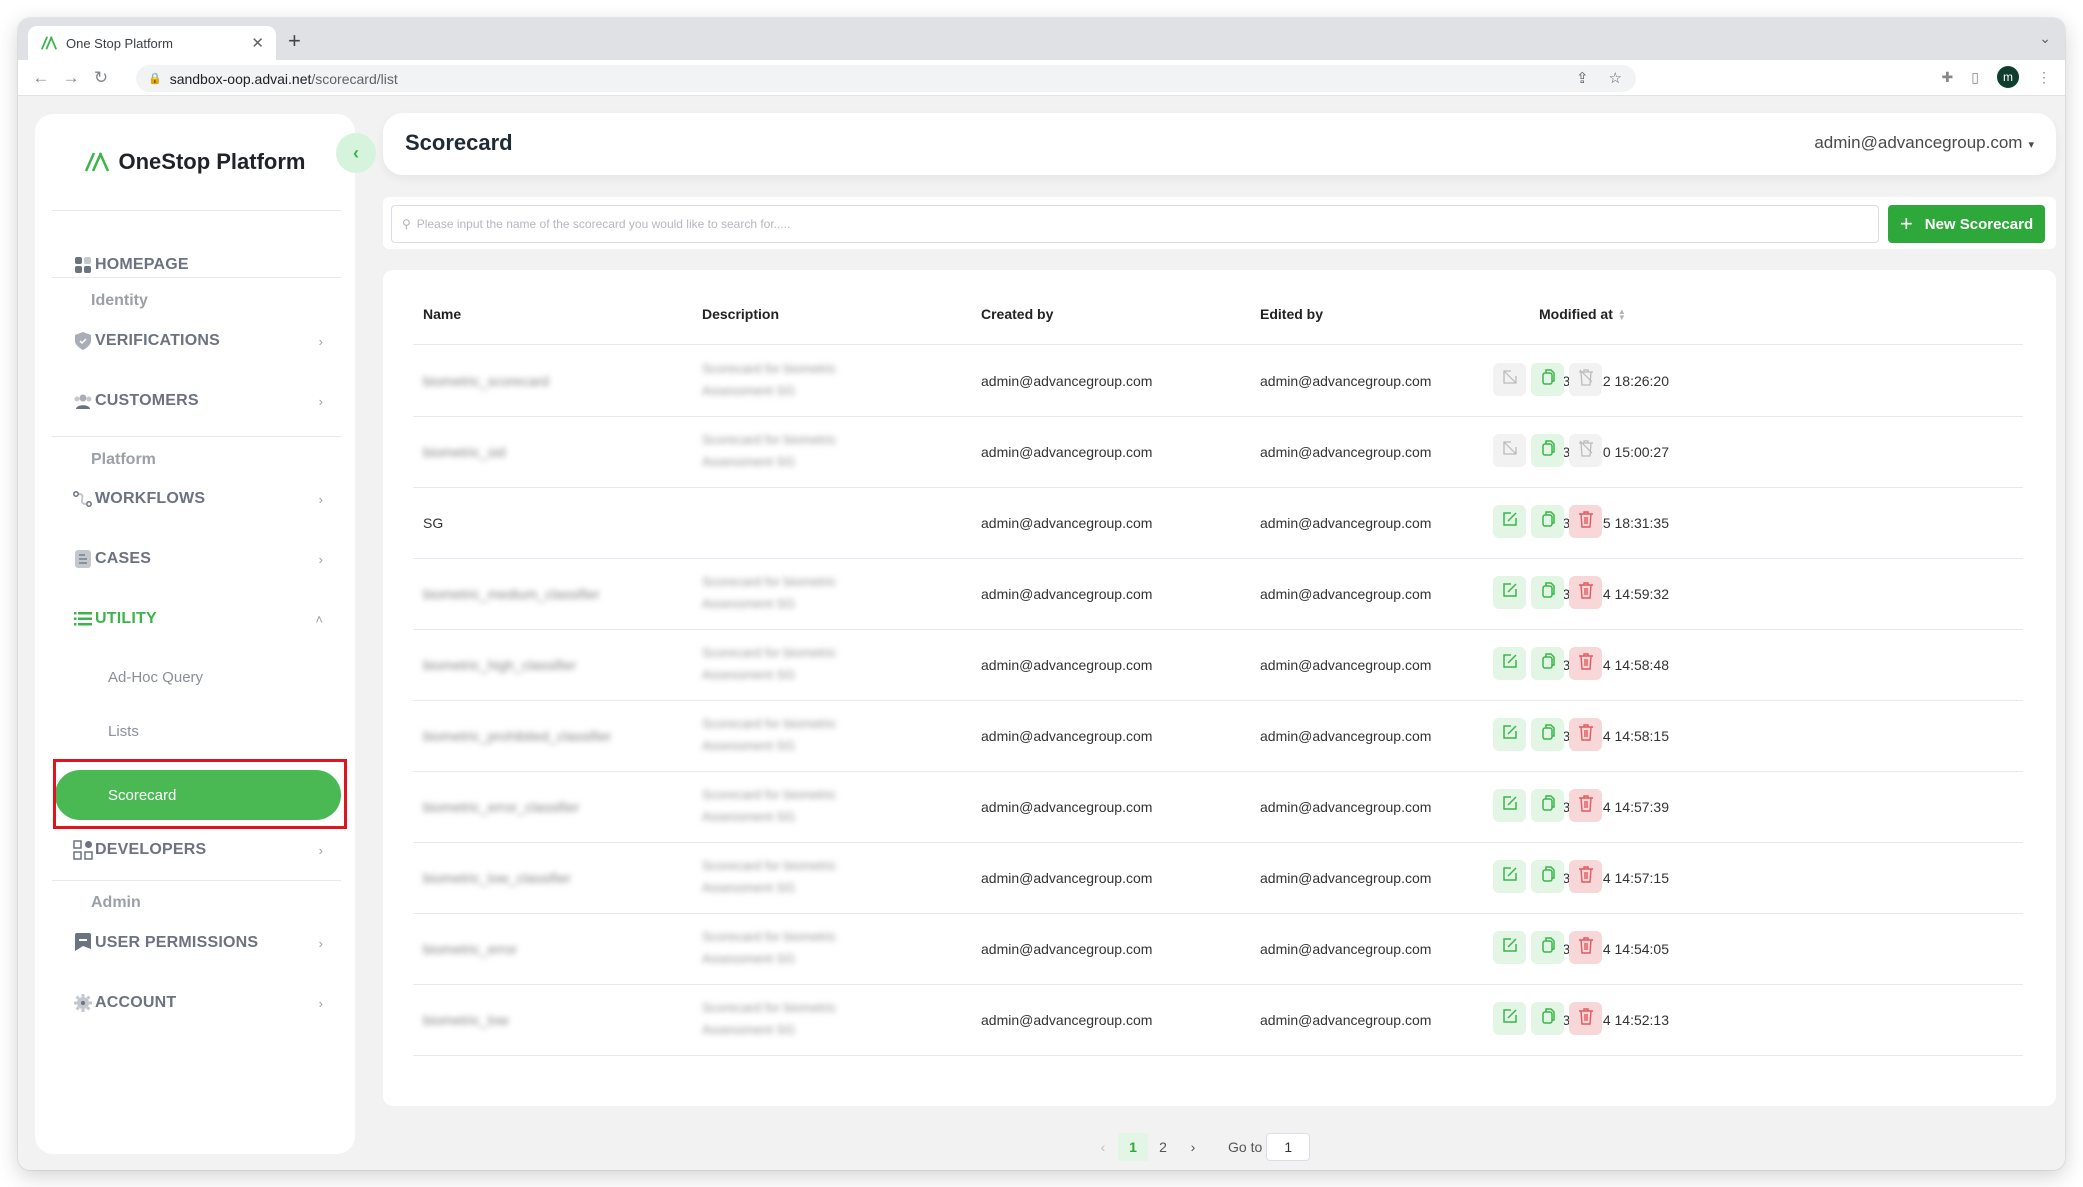 Image resolution: width=2083 pixels, height=1187 pixels. I want to click on close-tab-icon: ✕, so click(257, 43).